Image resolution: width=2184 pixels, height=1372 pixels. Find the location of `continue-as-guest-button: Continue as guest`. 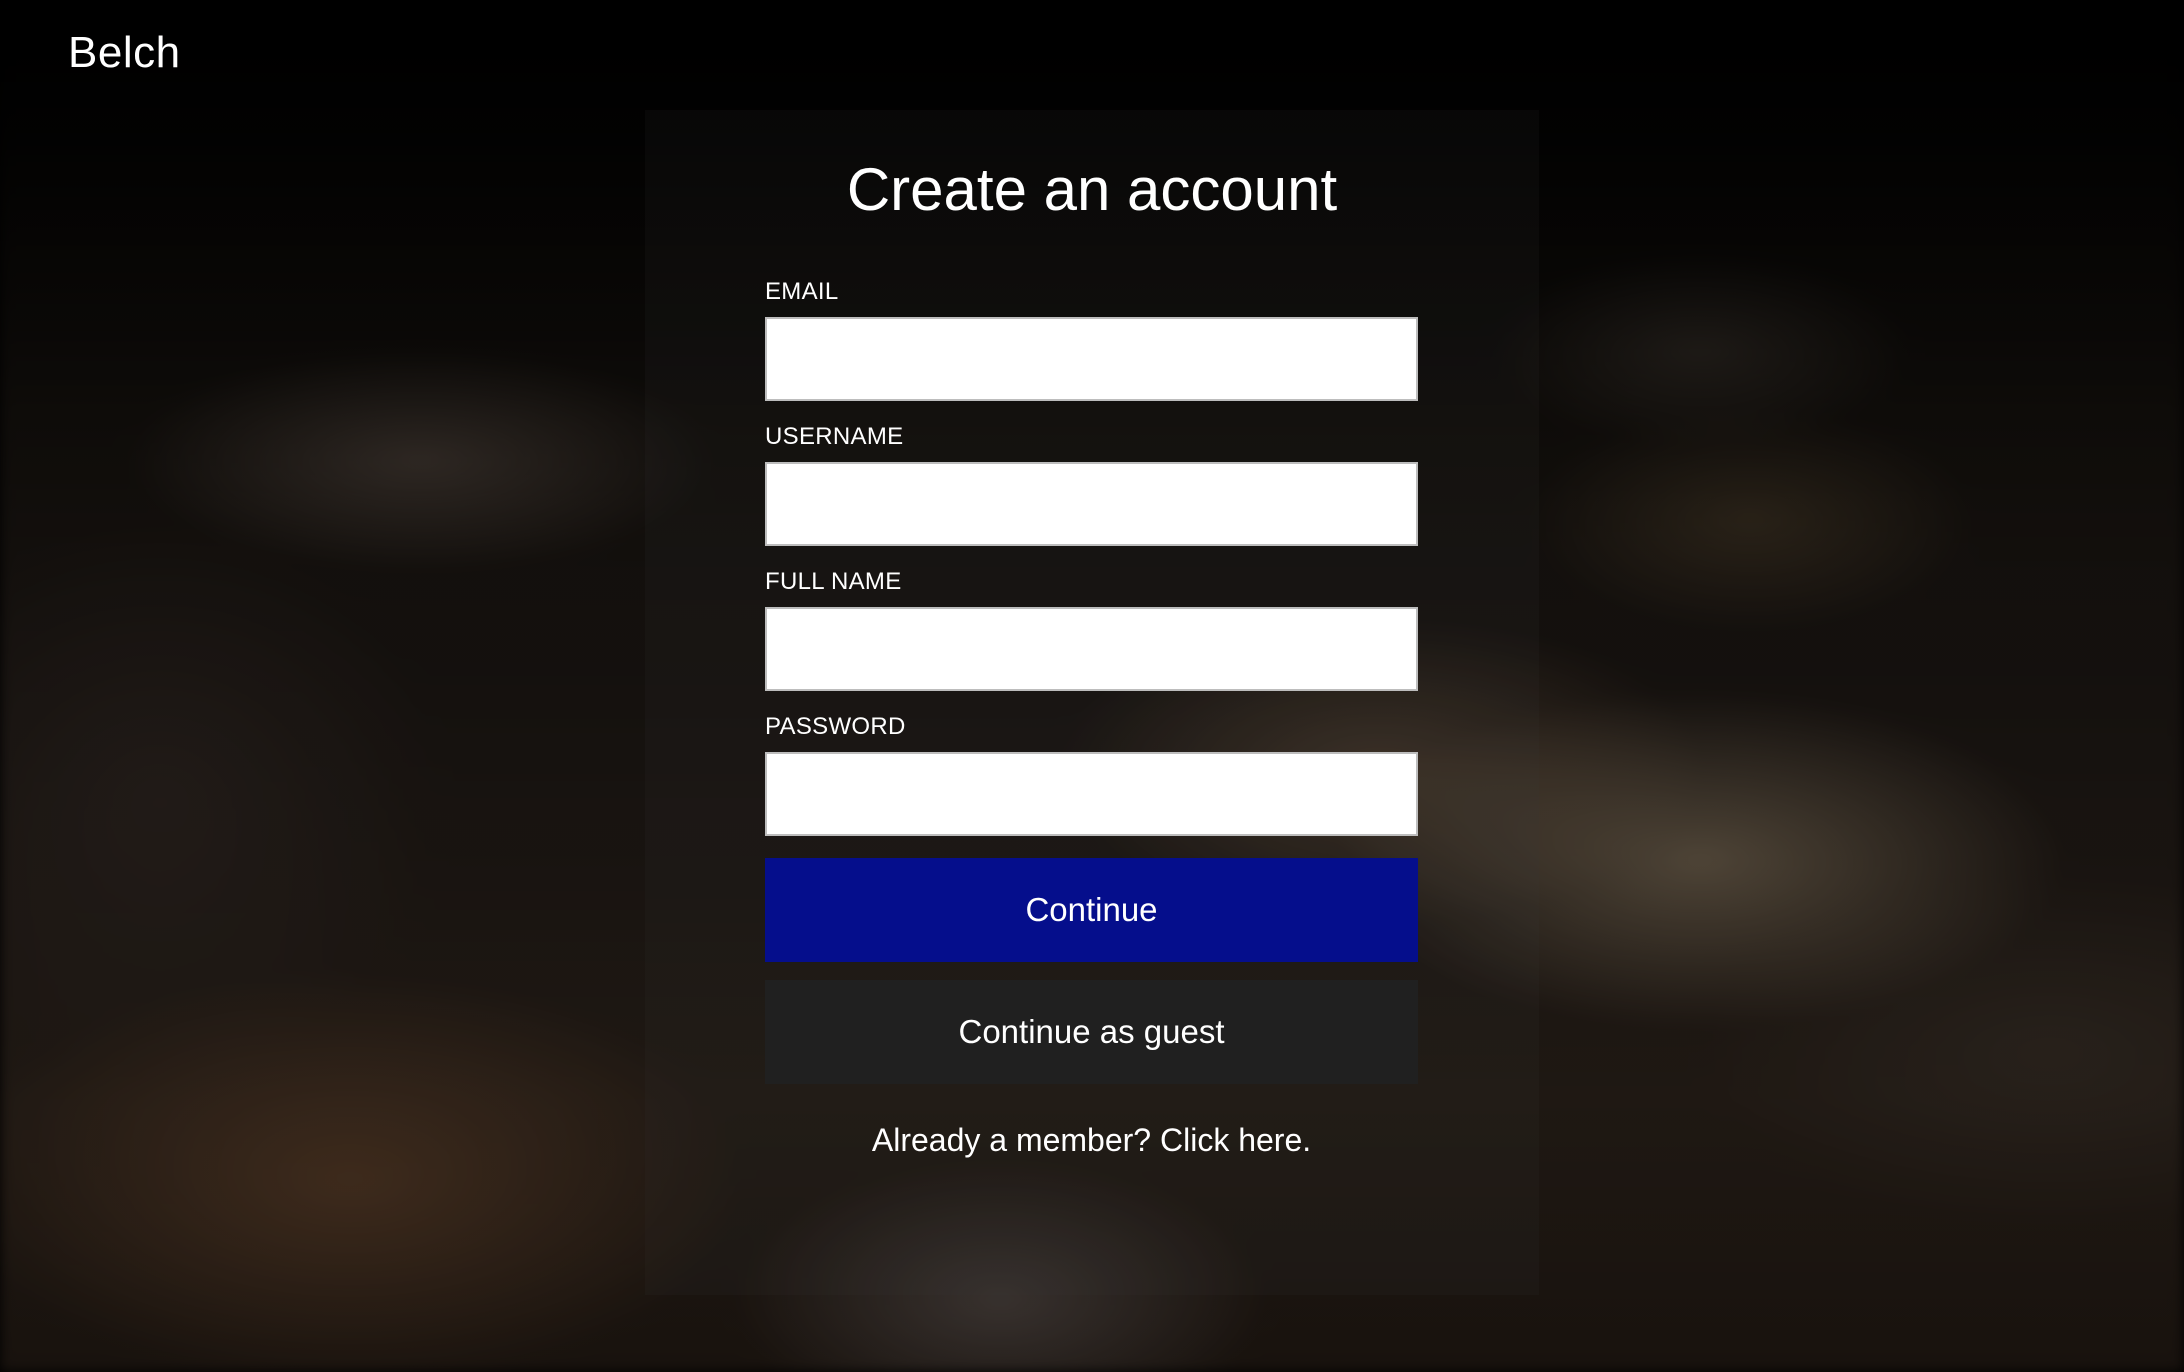

continue-as-guest-button: Continue as guest is located at coordinates (1091, 1032).